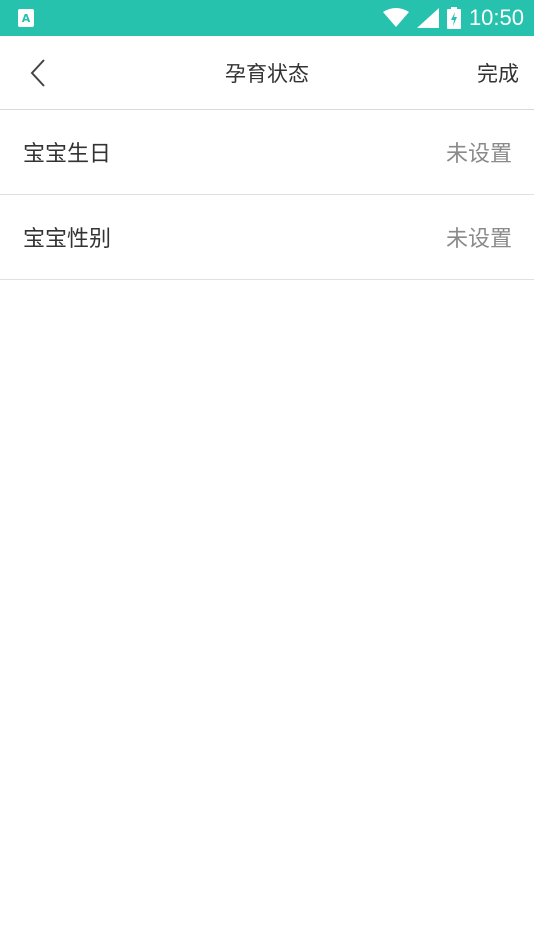  I want to click on back-button, so click(38, 73).